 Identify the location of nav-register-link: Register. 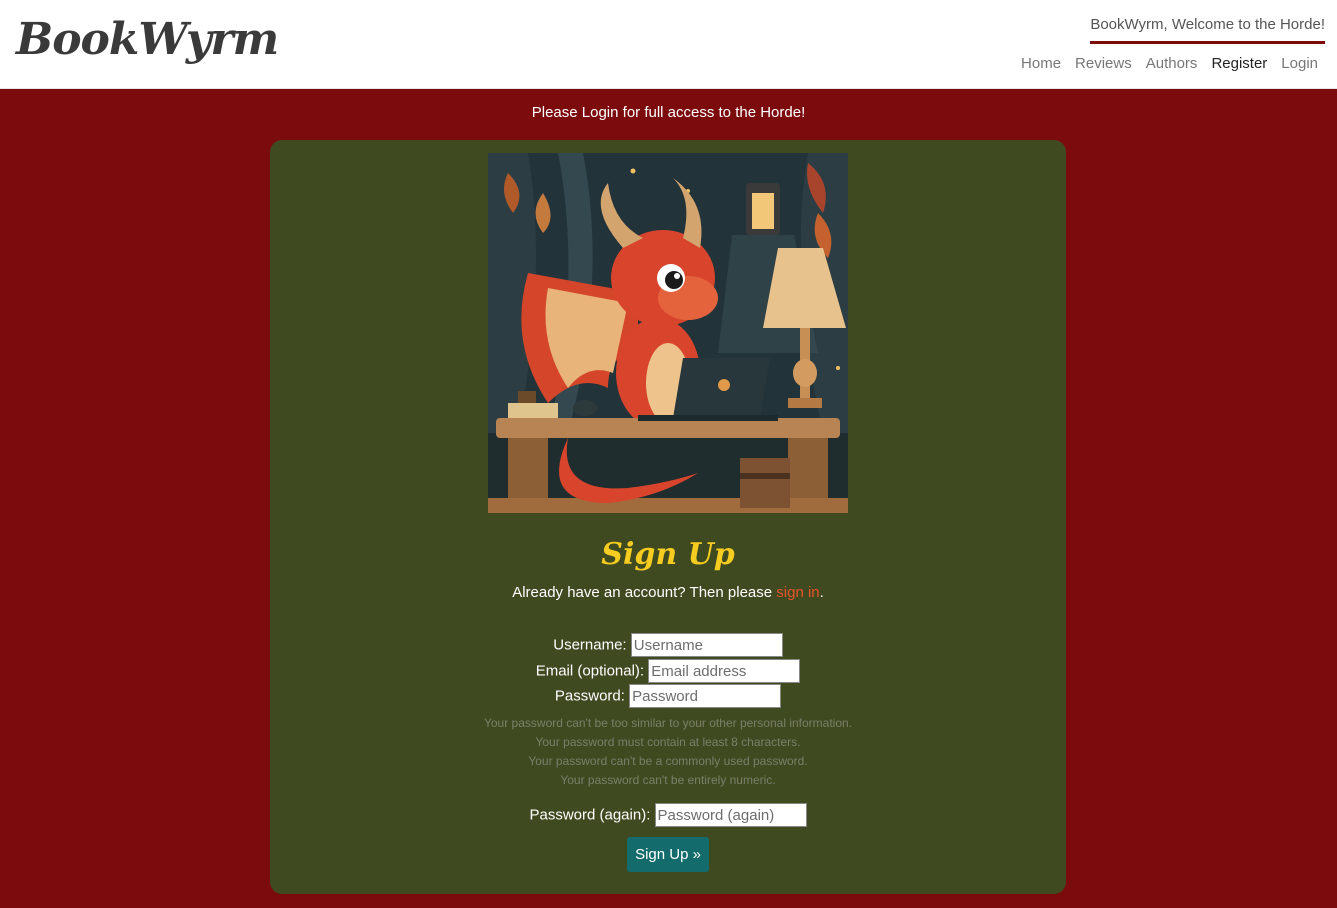
(1239, 63).